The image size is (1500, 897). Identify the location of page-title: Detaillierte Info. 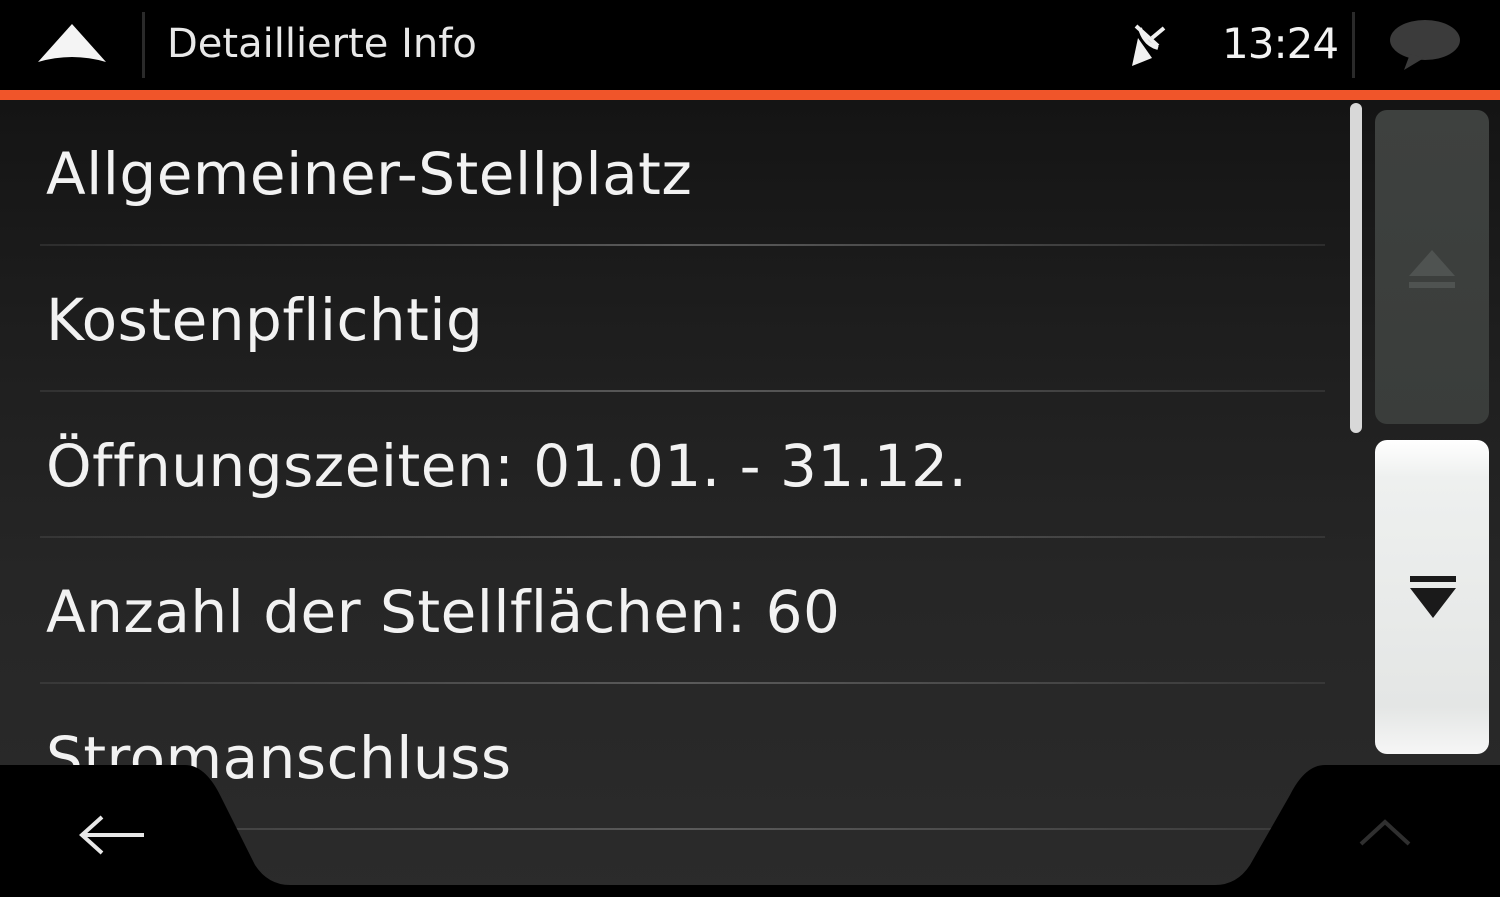
(322, 44).